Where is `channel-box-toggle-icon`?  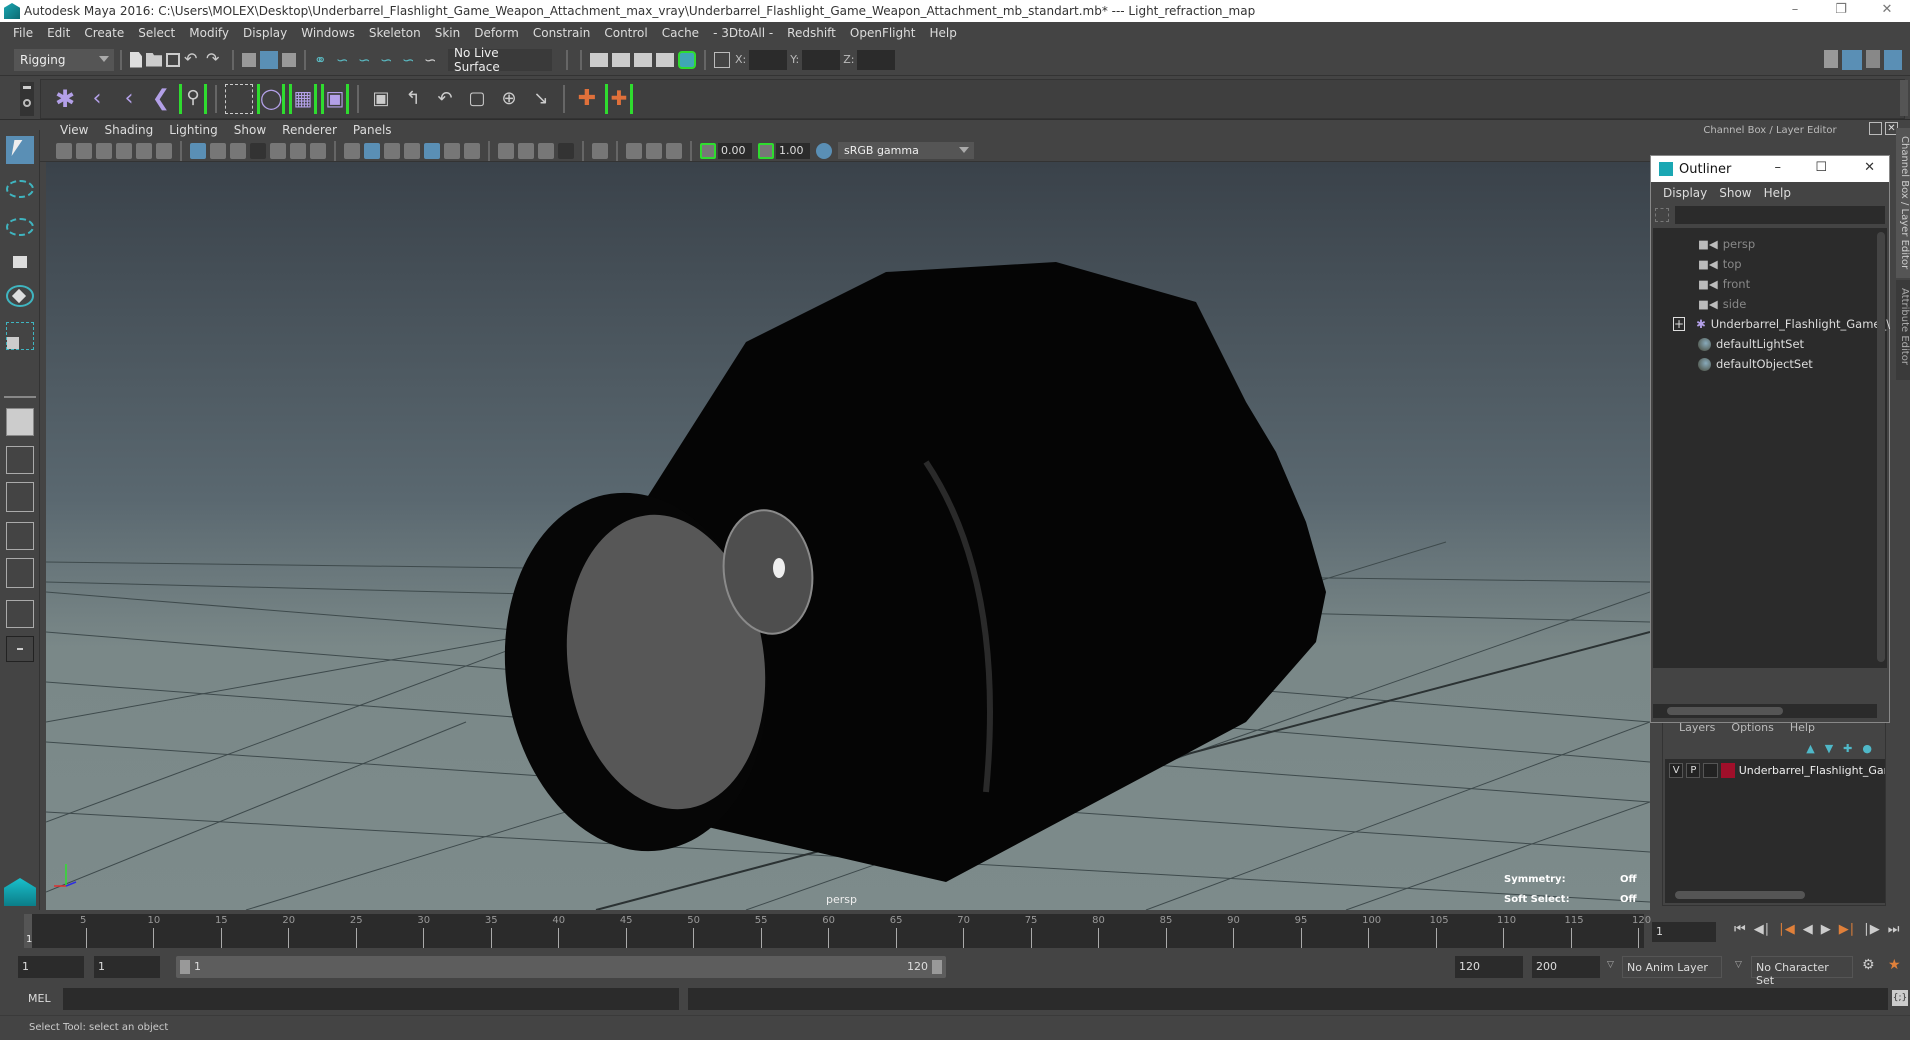 channel-box-toggle-icon is located at coordinates (1852, 60).